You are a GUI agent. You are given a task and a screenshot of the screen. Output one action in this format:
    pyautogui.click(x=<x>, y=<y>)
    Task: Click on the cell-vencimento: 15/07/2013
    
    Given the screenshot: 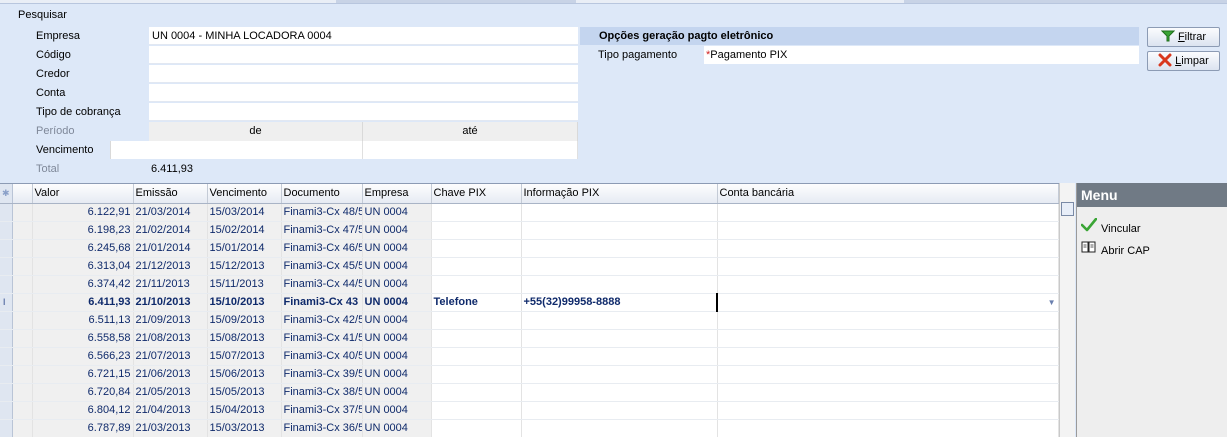 What is the action you would take?
    pyautogui.click(x=244, y=356)
    